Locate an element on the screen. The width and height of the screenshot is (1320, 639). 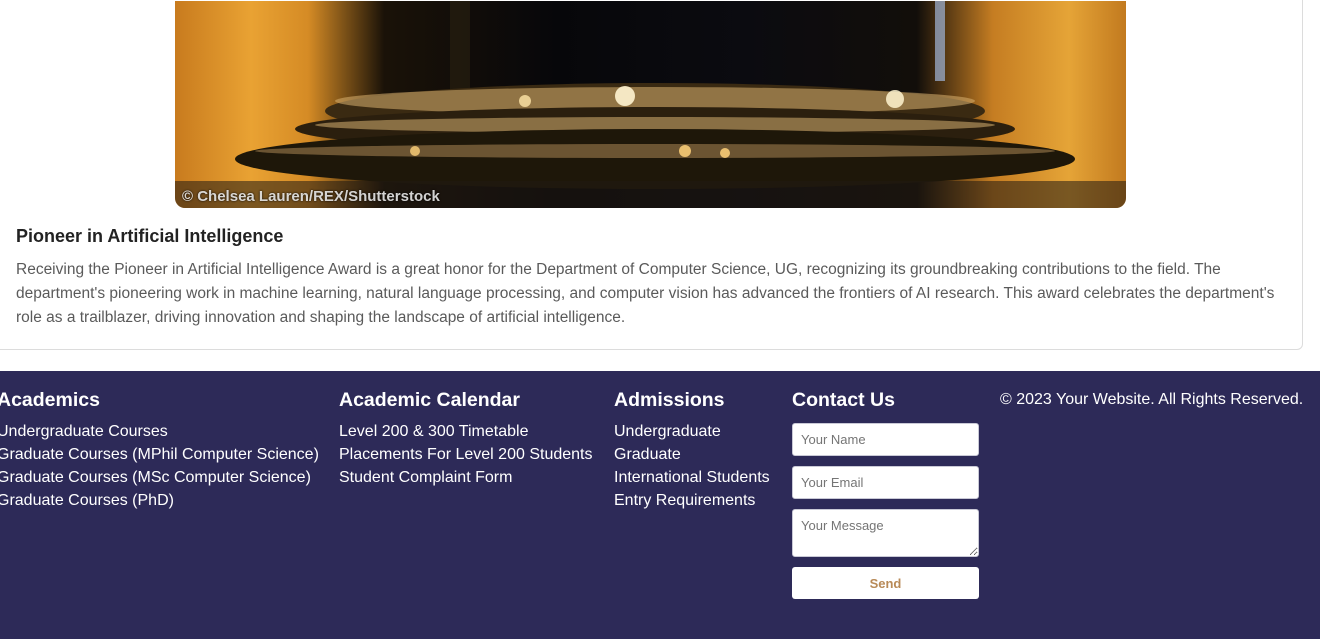
list-item: Entry Requirements is located at coordinates (692, 500).